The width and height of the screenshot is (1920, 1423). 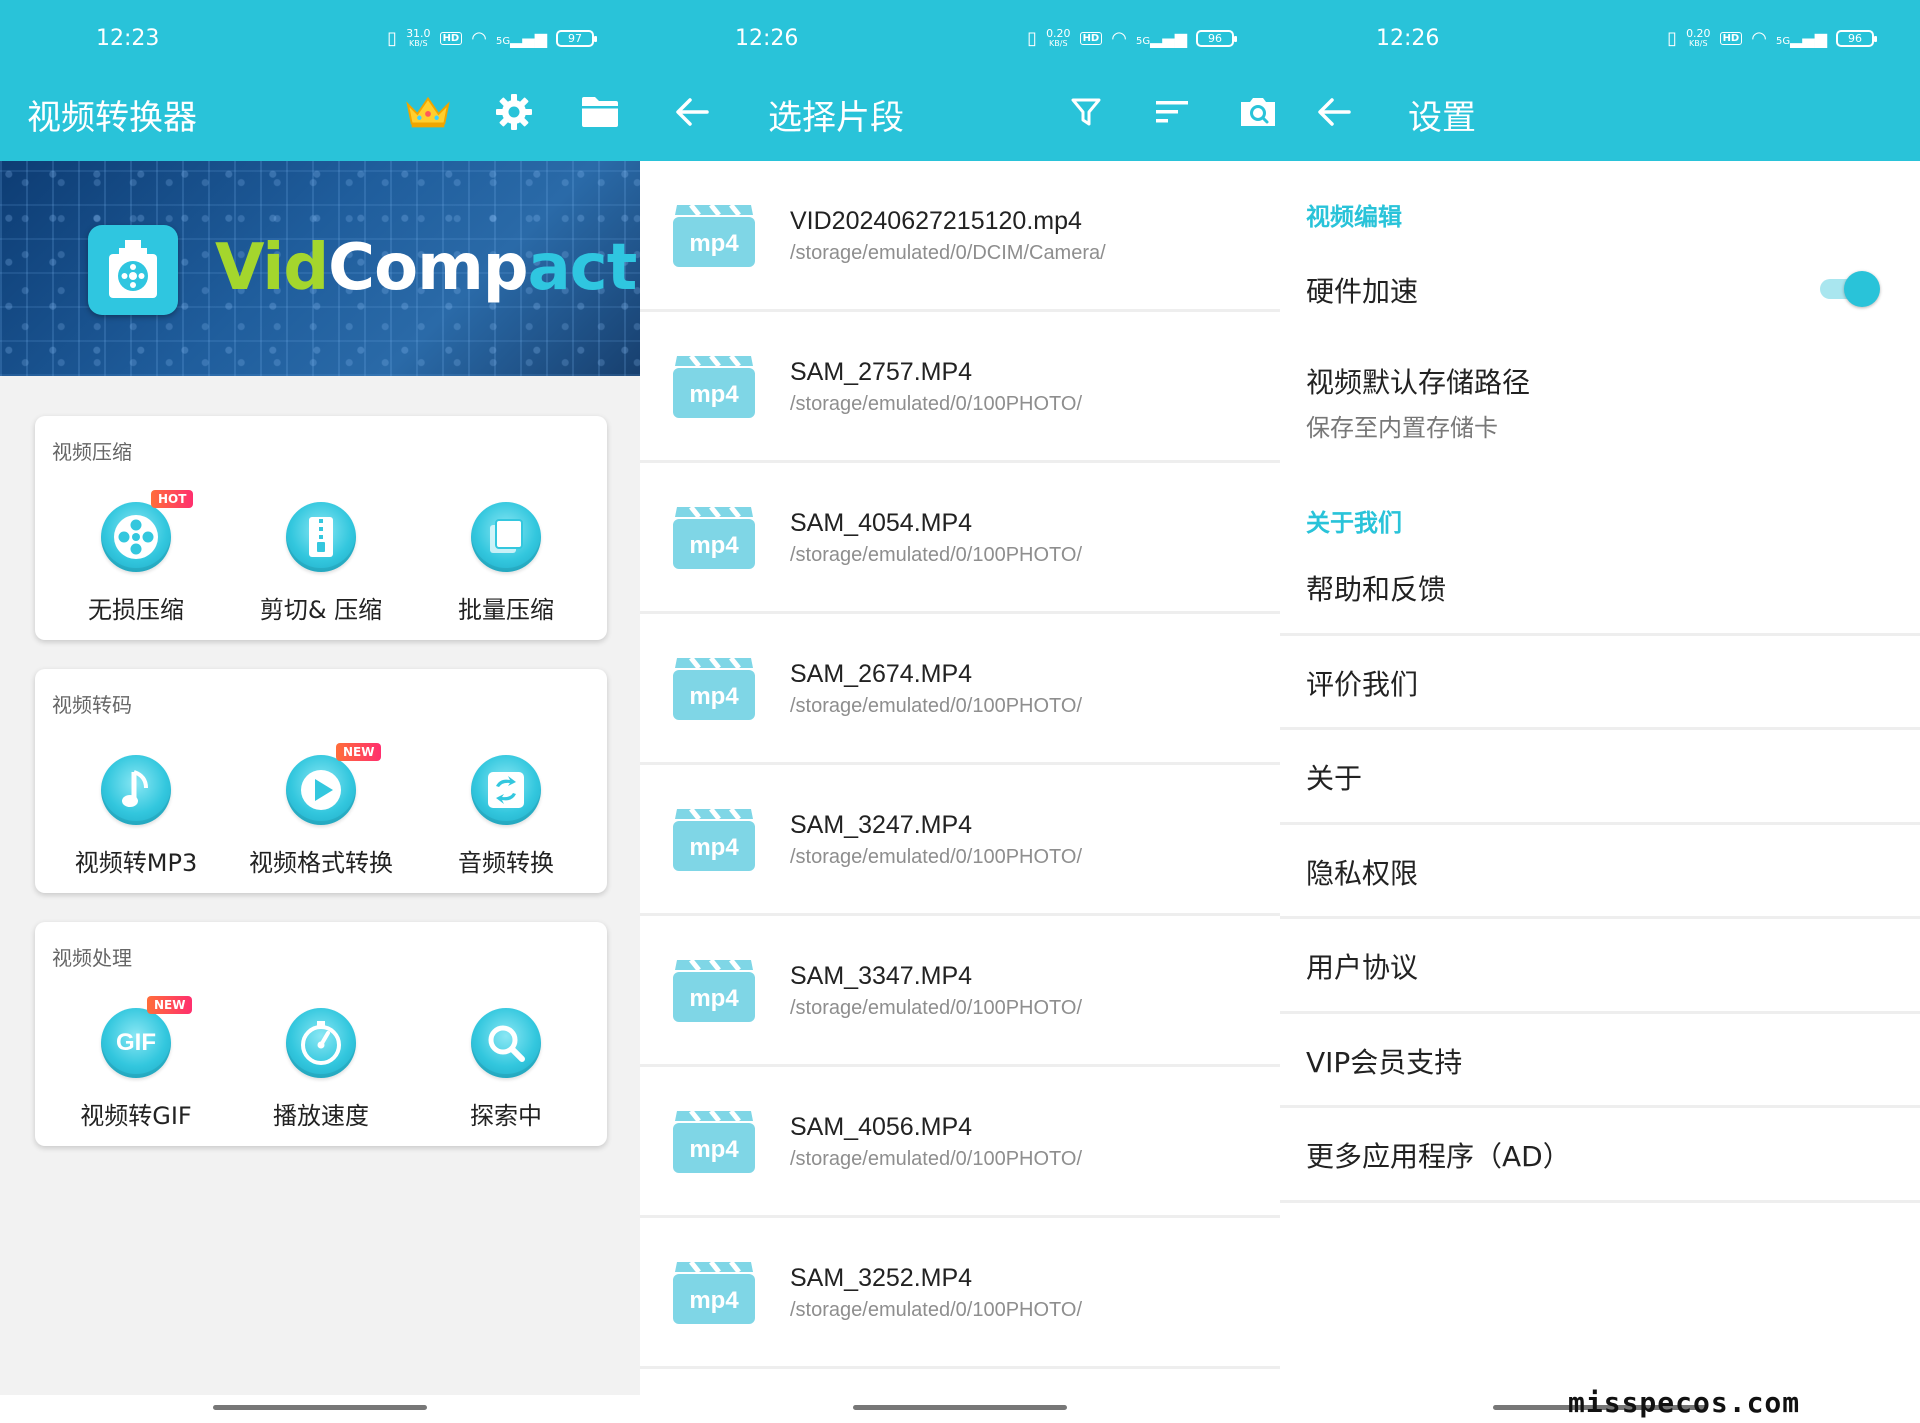 What do you see at coordinates (136, 537) in the screenshot?
I see `film-reel-icon` at bounding box center [136, 537].